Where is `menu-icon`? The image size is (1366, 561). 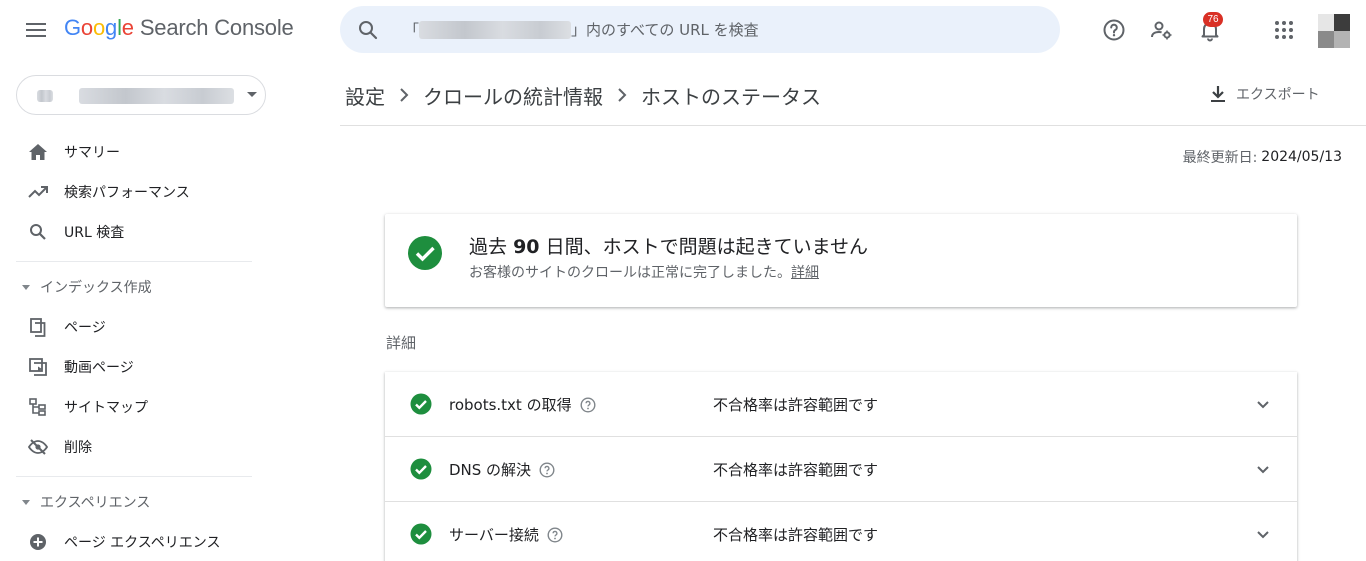
menu-icon is located at coordinates (36, 30).